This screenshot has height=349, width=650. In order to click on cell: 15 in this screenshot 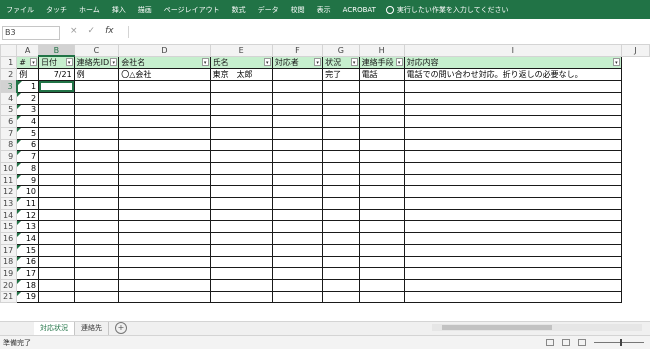, I will do `click(28, 250)`.